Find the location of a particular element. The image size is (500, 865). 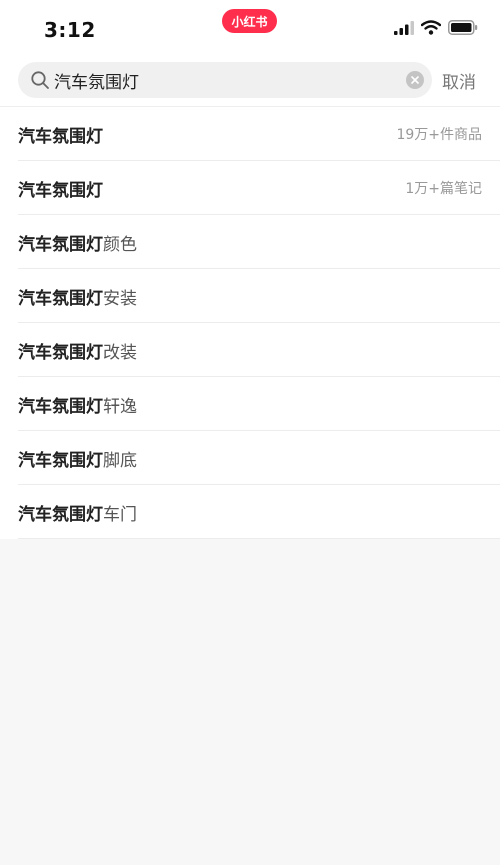

search-bar: 取消 is located at coordinates (250, 82).